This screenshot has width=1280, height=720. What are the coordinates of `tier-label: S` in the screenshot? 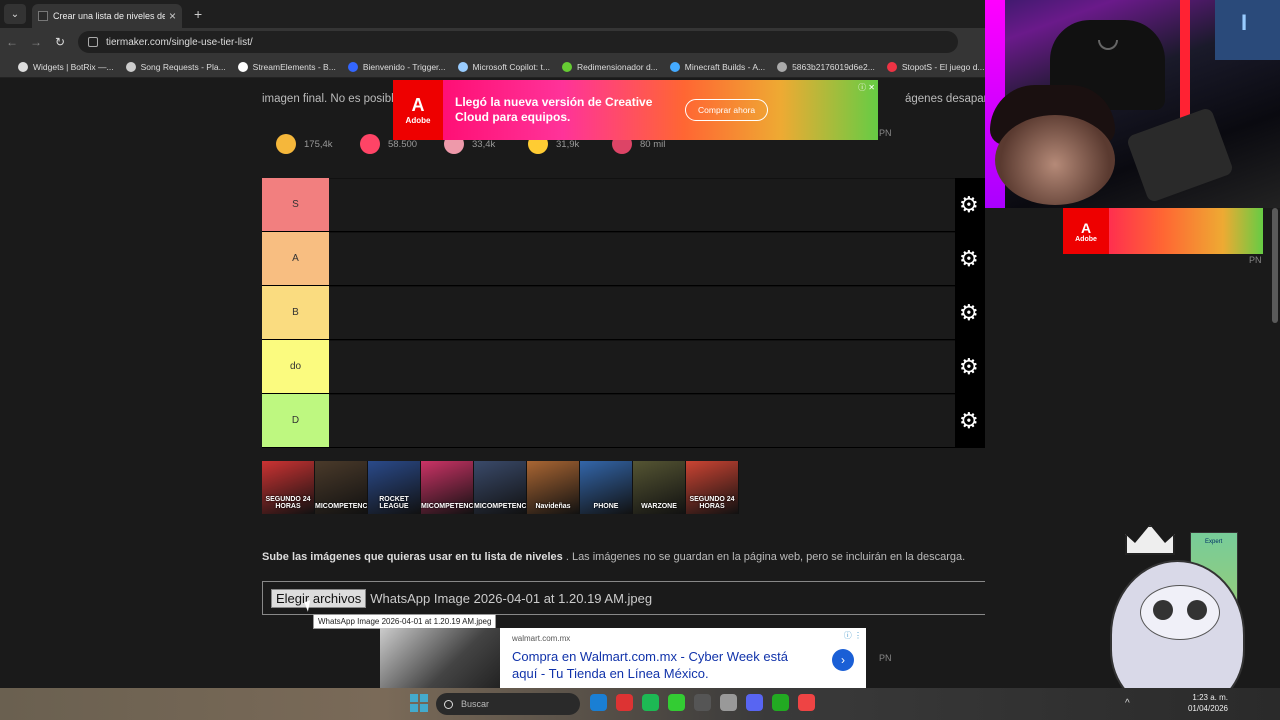 It's located at (295, 204).